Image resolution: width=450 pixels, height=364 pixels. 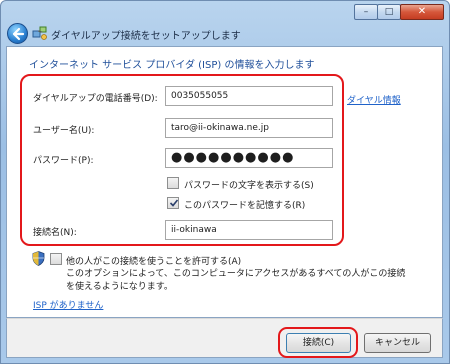 What do you see at coordinates (55, 233) in the screenshot?
I see `connection-name-label: 接続名(N):` at bounding box center [55, 233].